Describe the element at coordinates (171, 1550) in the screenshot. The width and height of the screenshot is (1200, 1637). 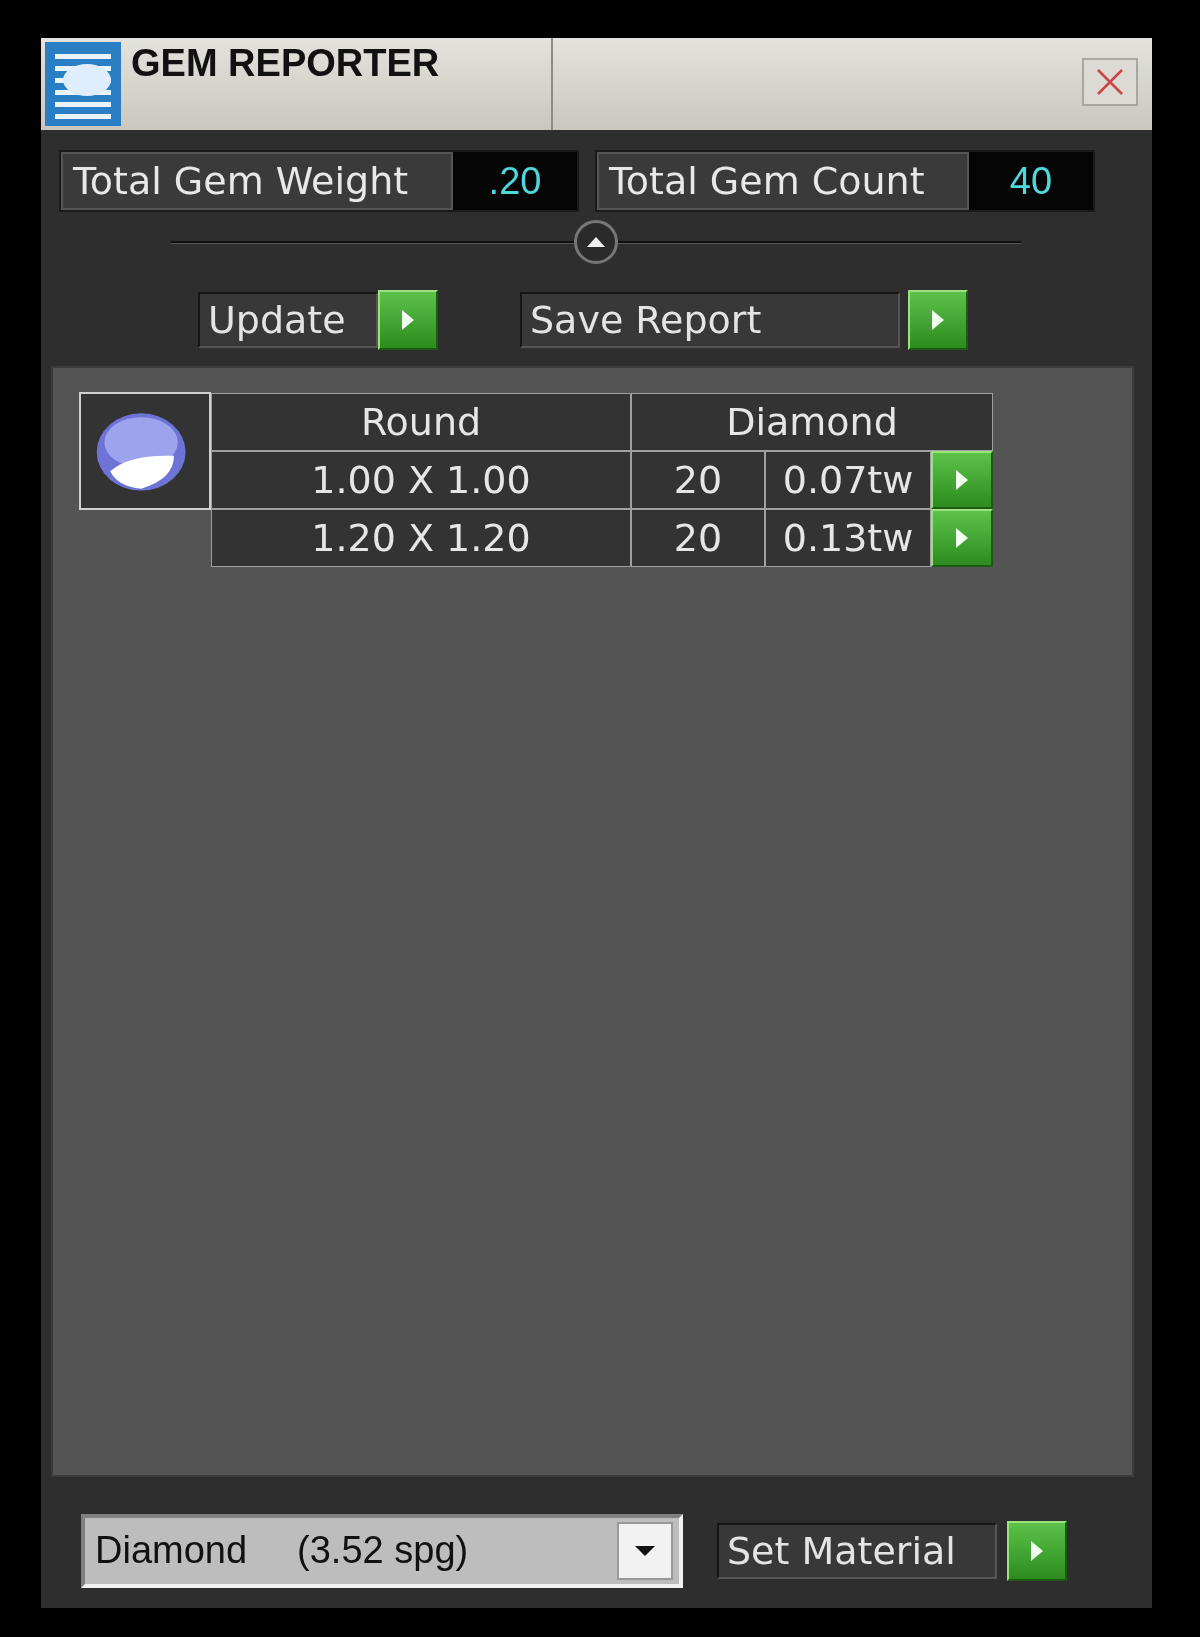
I see `material-name: Diamond` at that location.